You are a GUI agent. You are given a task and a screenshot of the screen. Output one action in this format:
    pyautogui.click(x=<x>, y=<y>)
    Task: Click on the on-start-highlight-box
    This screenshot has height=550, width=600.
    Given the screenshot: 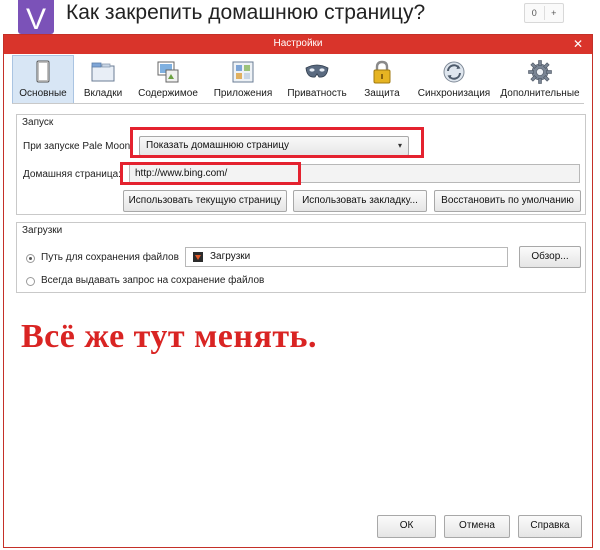 What is the action you would take?
    pyautogui.click(x=277, y=142)
    